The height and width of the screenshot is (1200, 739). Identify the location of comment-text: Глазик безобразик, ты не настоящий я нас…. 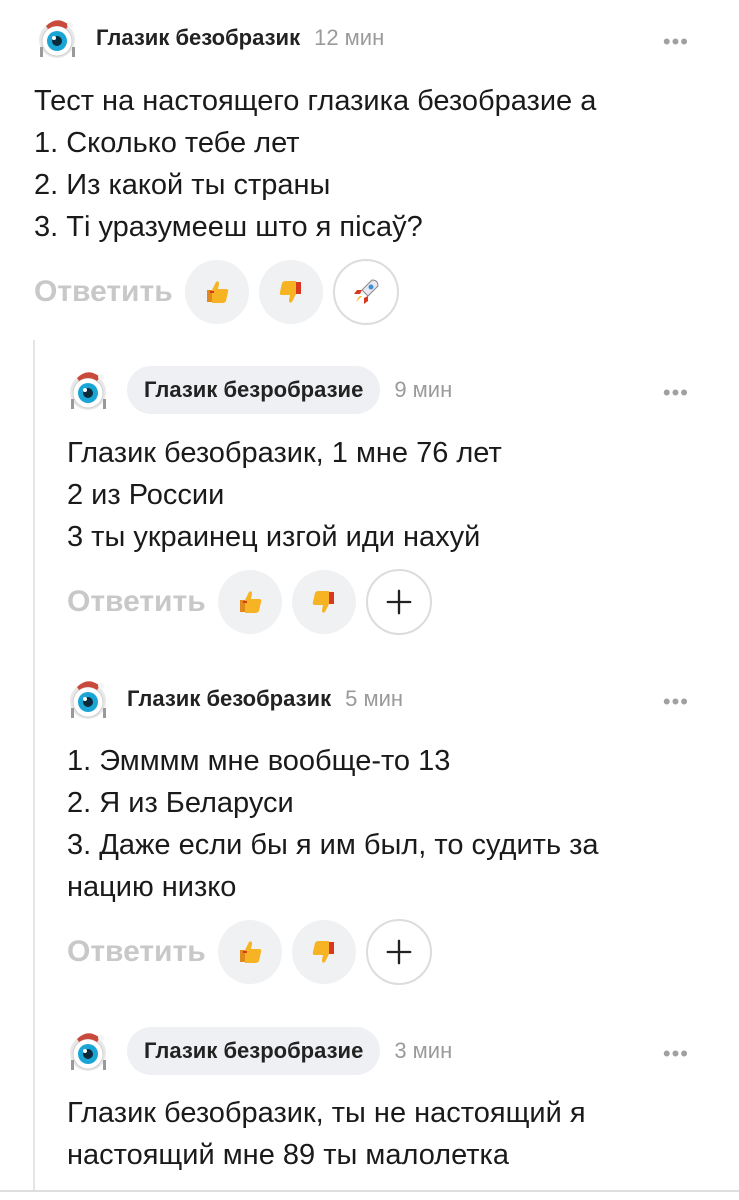
(326, 1134).